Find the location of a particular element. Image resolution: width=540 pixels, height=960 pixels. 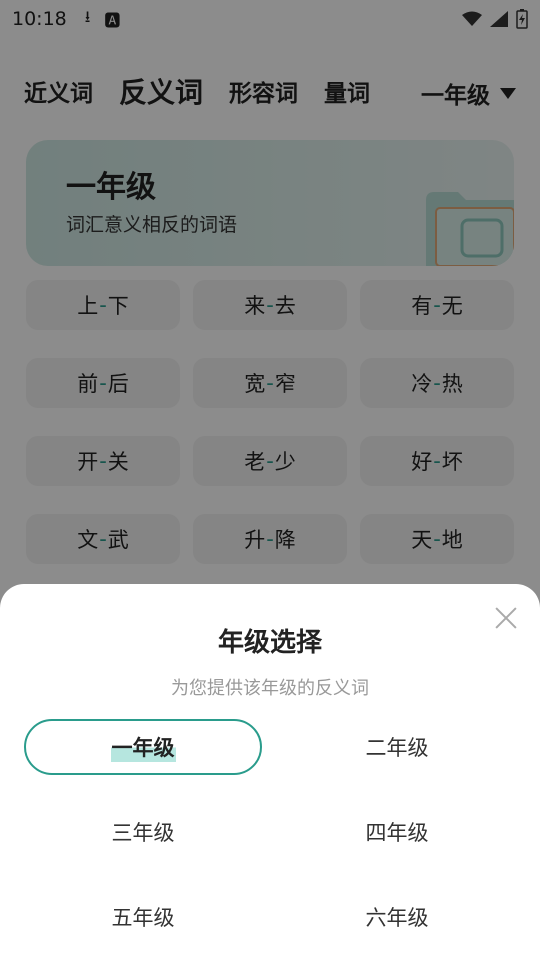

grade-option-1: 一年级 is located at coordinates (143, 747).